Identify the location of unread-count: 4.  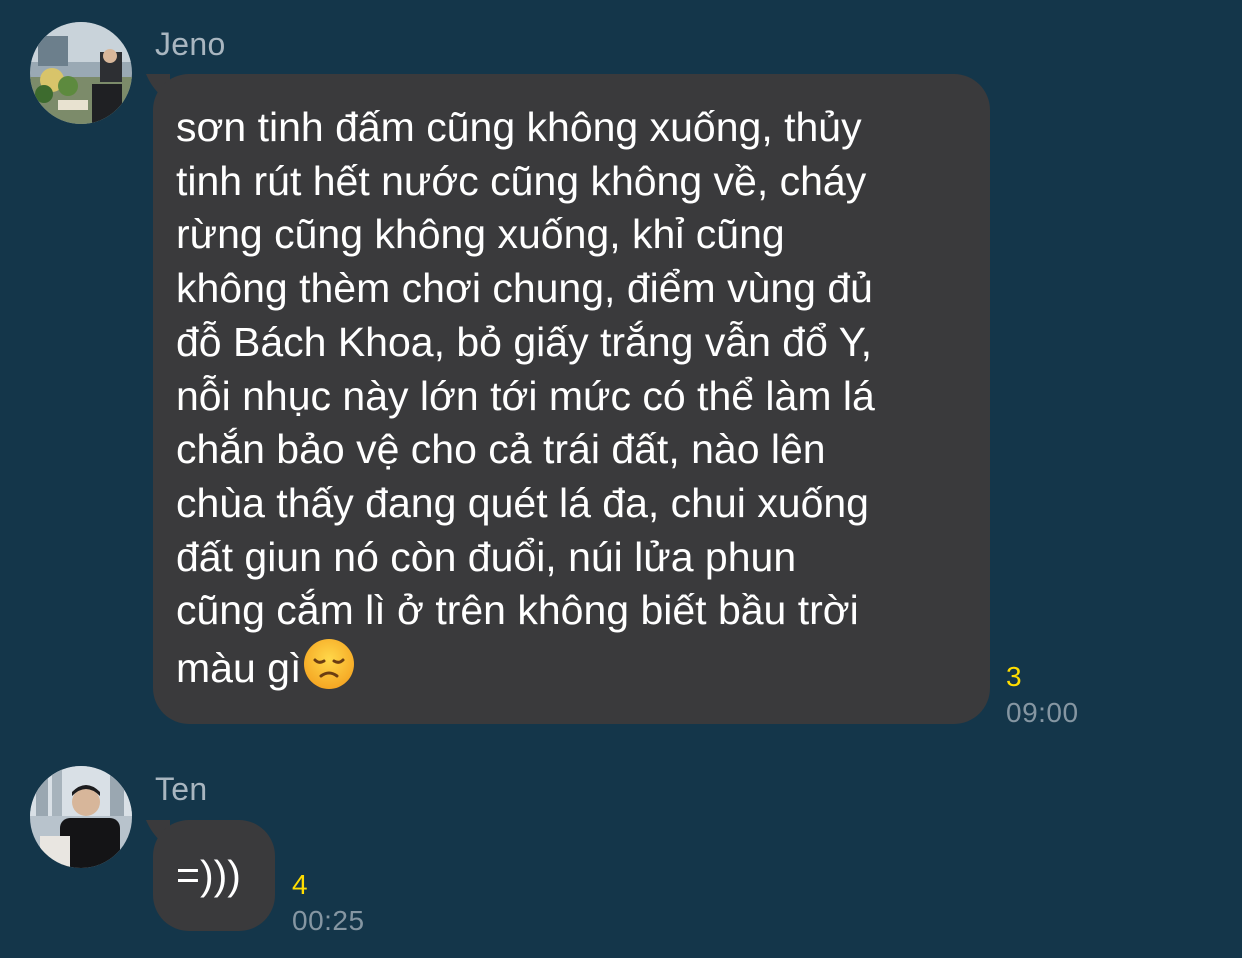
(300, 884).